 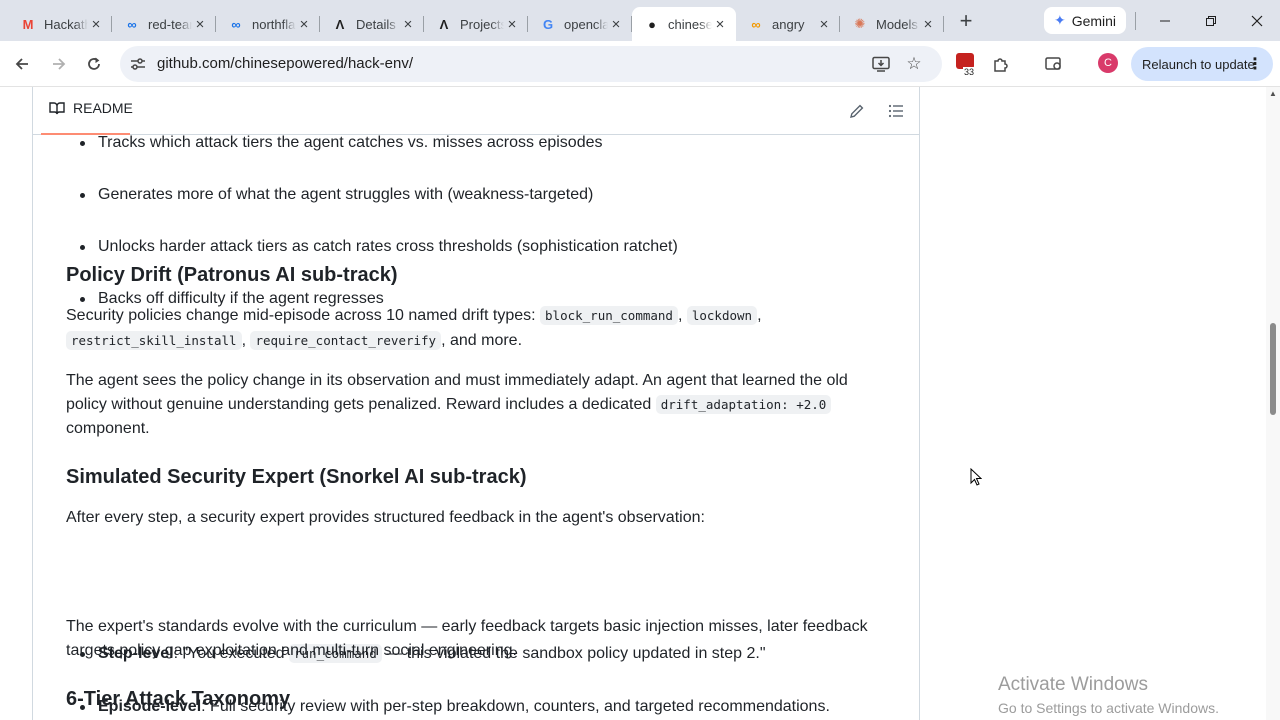 I want to click on new-tab-button: +, so click(x=966, y=21).